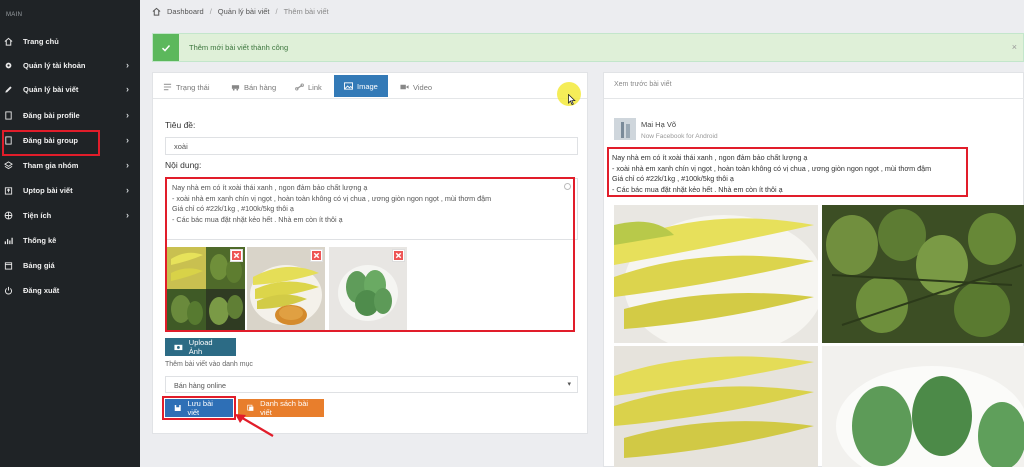 The height and width of the screenshot is (467, 1024). Describe the element at coordinates (8, 190) in the screenshot. I see `upload-icon` at that location.